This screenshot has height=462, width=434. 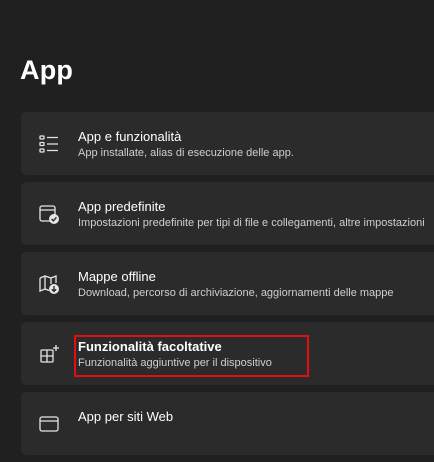 What do you see at coordinates (47, 70) in the screenshot?
I see `page-title: App` at bounding box center [47, 70].